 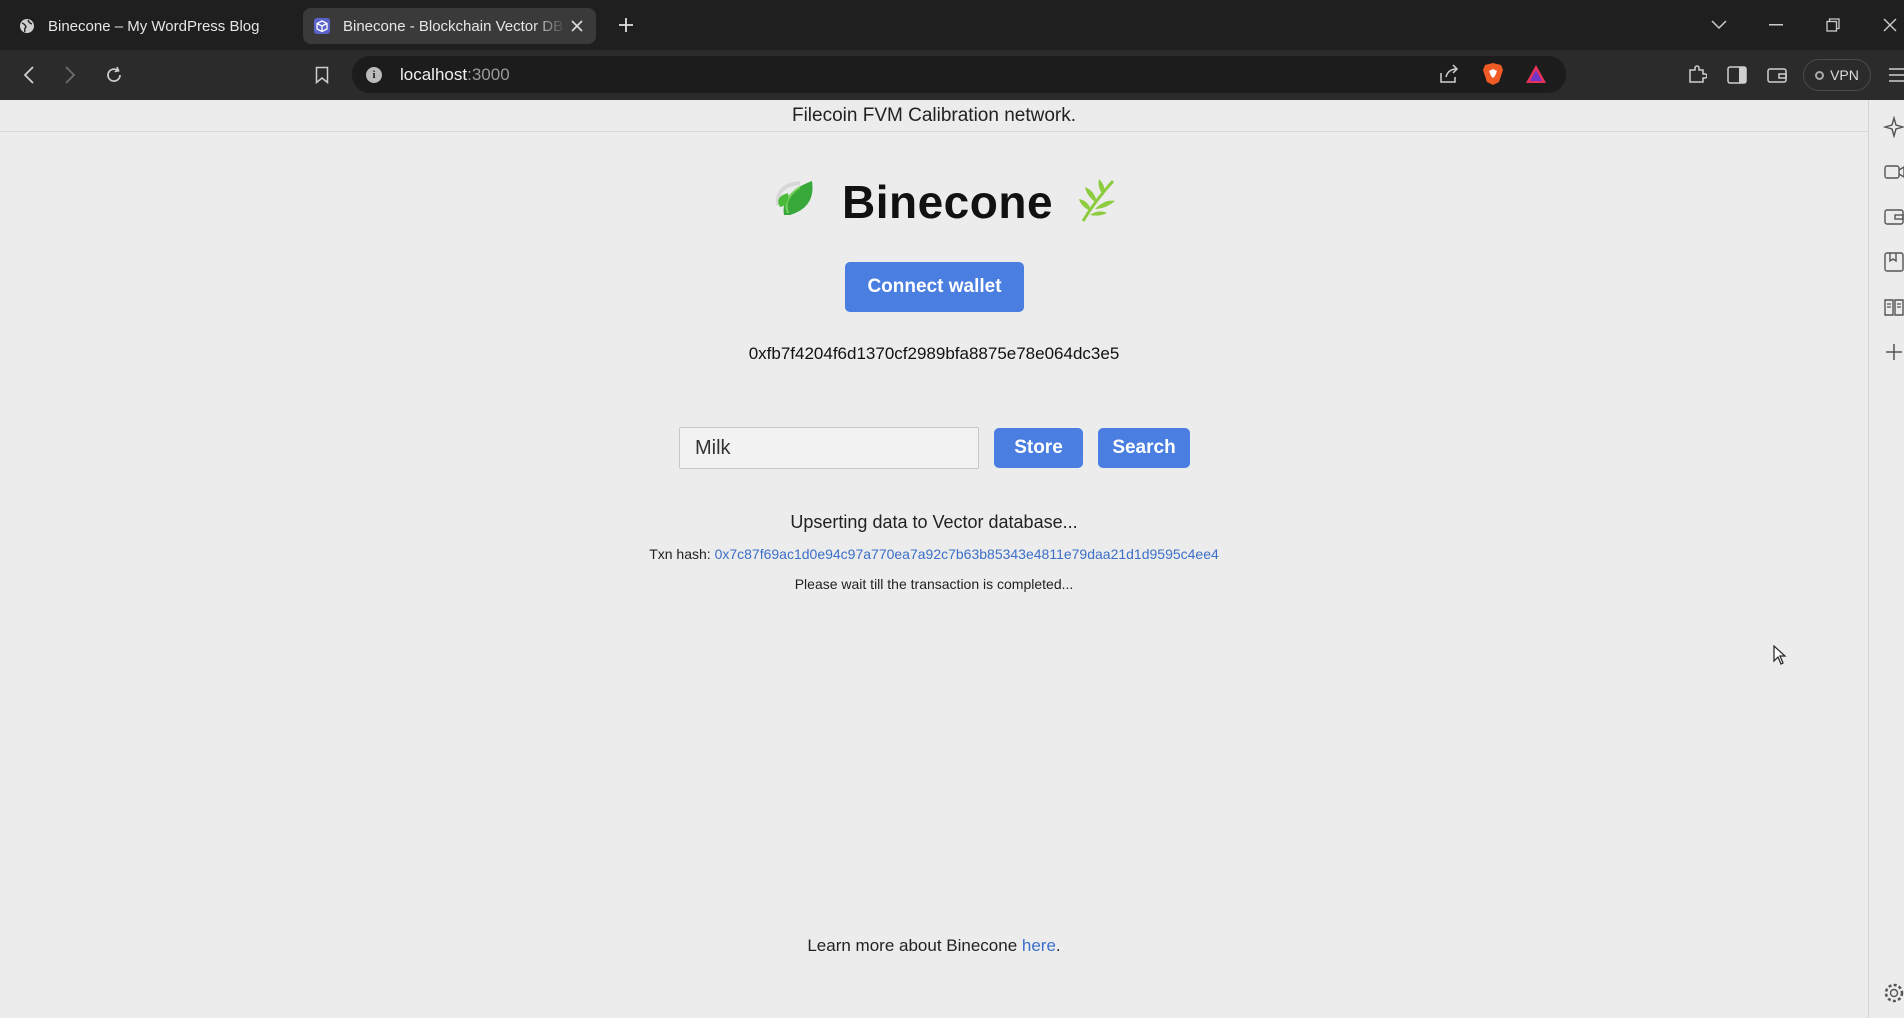 I want to click on browser-toolbar: i localhost:3000 VPN, so click(x=952, y=75).